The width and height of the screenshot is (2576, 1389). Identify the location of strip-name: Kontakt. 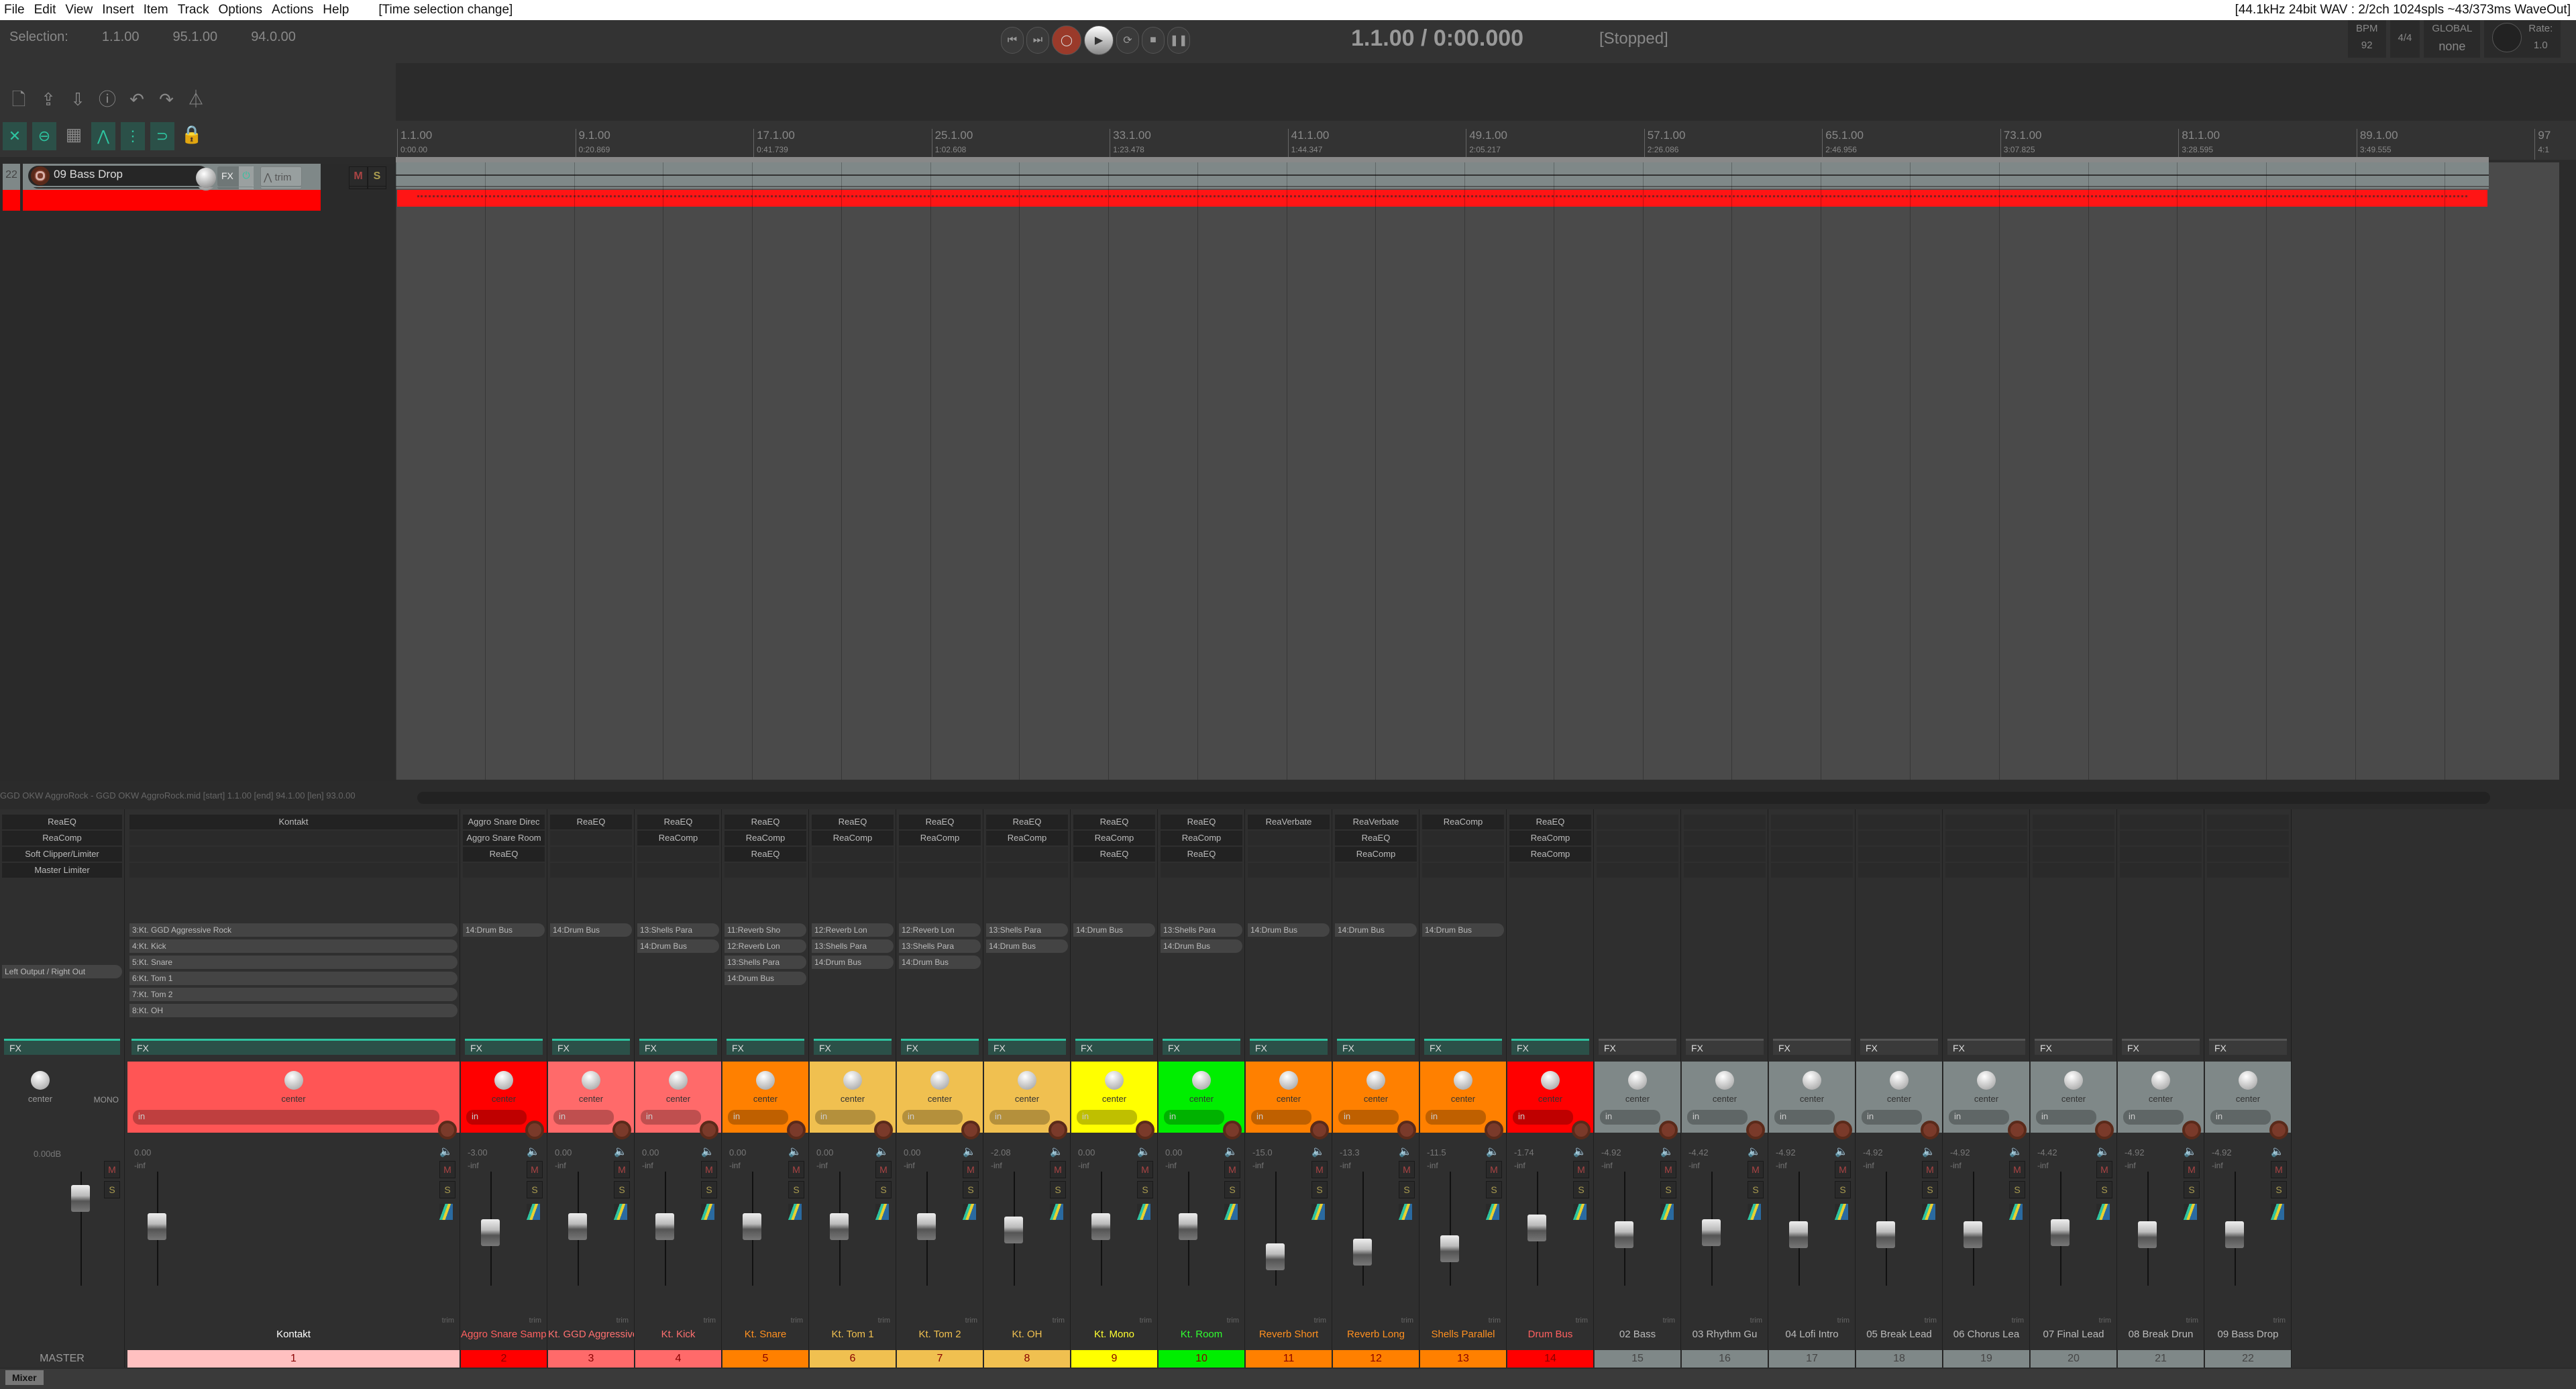
(293, 1335).